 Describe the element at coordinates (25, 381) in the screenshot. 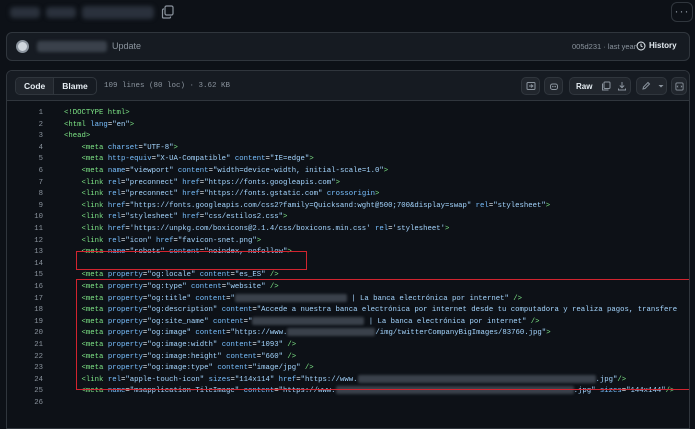

I see `line-number: 24` at that location.